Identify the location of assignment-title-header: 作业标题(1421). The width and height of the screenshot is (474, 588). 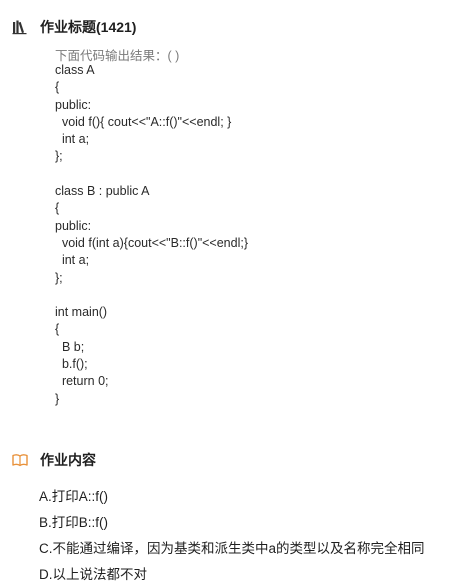
(74, 27).